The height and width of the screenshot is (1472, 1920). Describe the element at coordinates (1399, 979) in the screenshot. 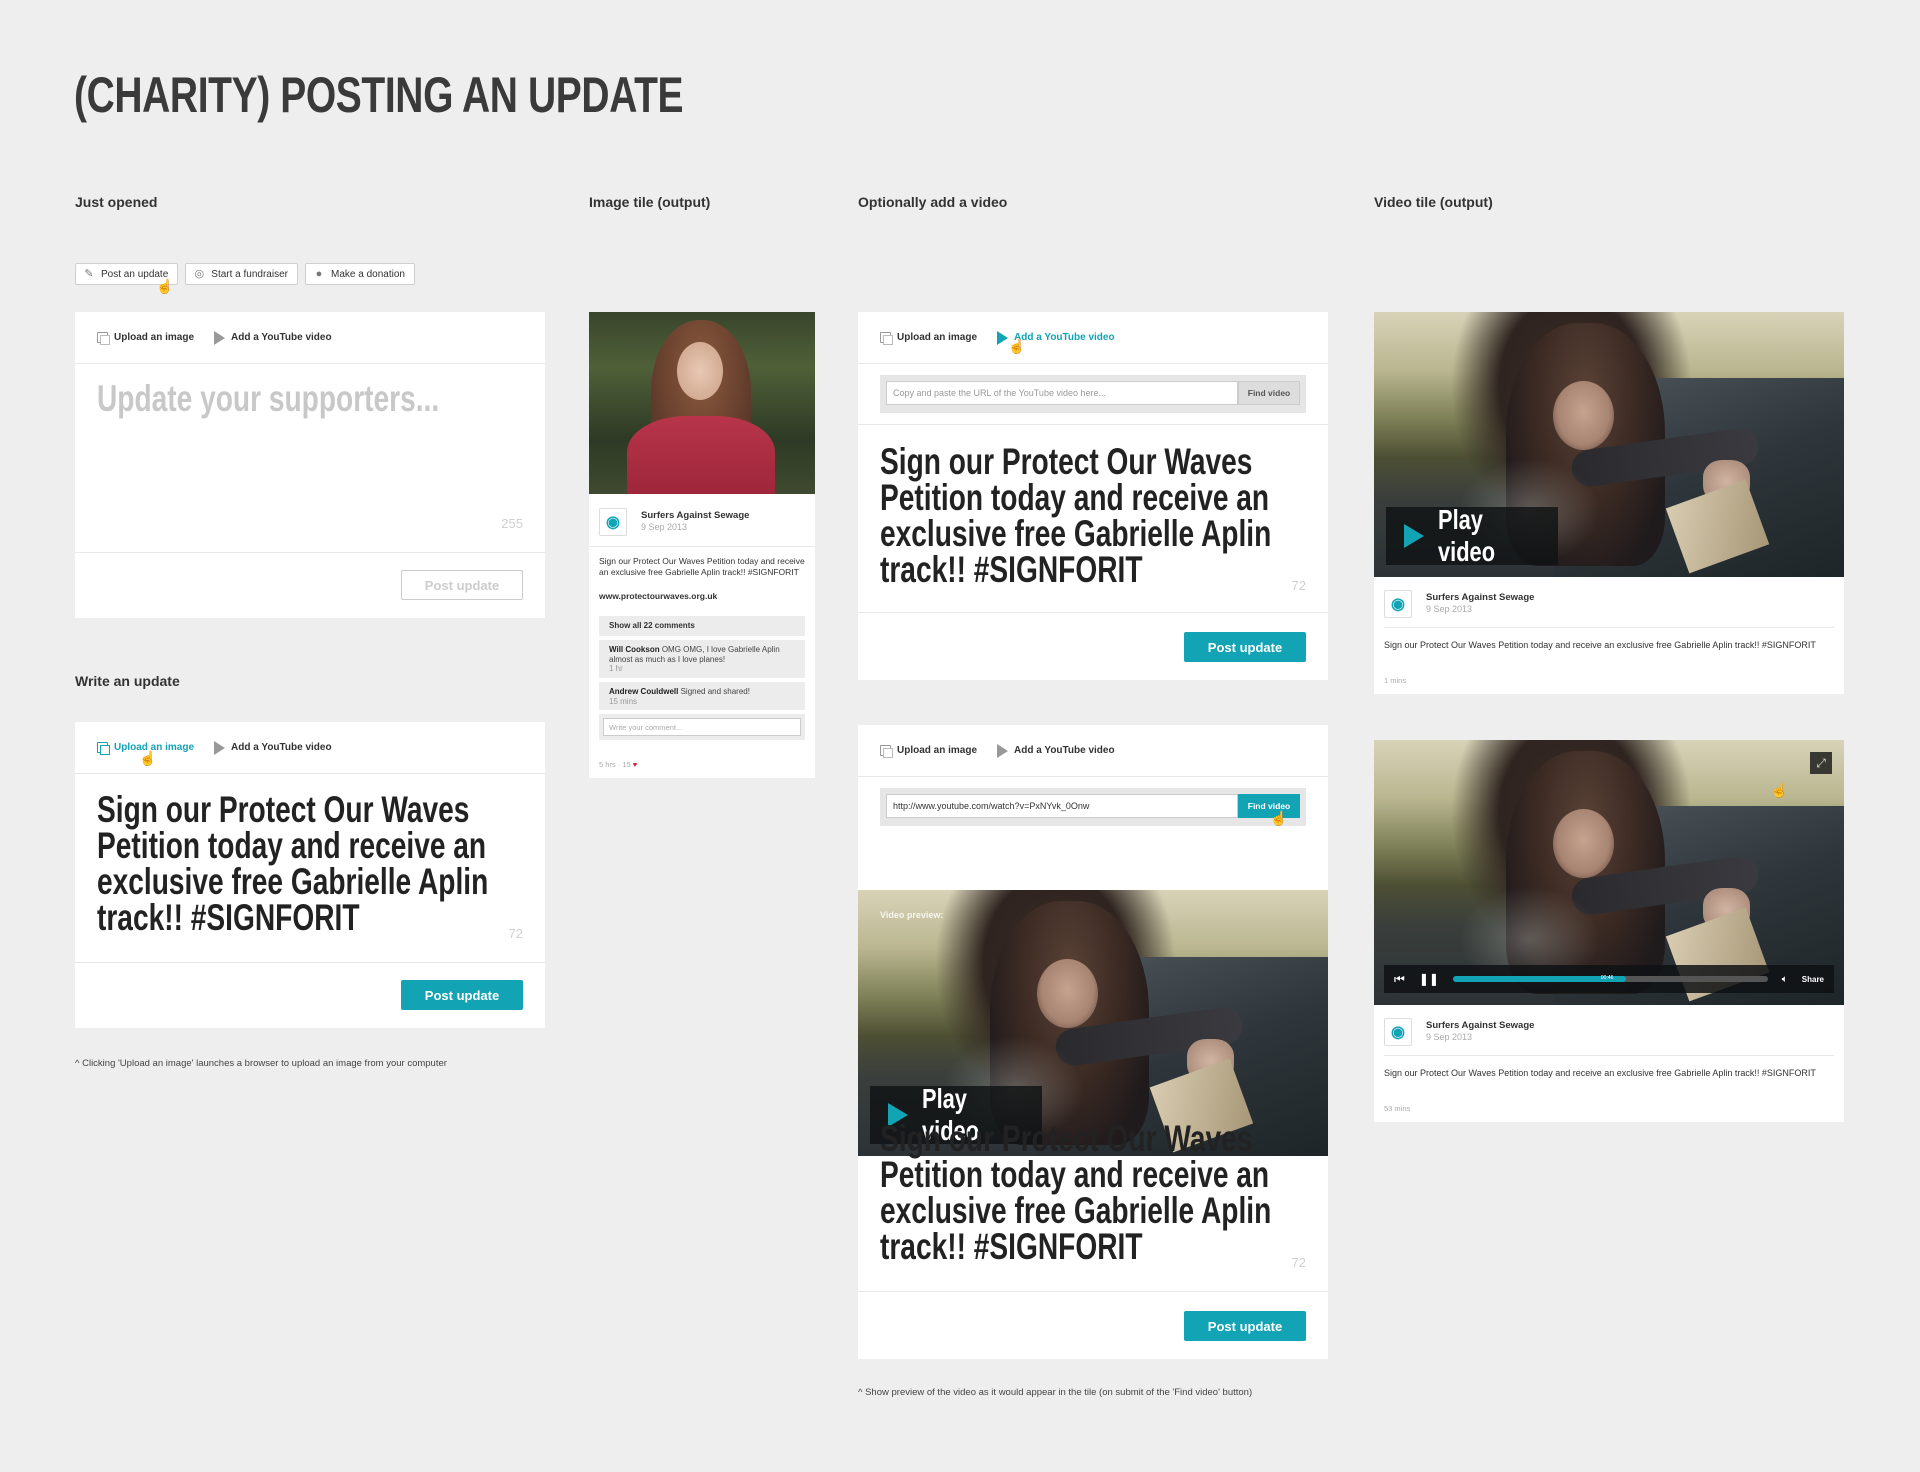

I see `skip-back-icon: ⏮` at that location.